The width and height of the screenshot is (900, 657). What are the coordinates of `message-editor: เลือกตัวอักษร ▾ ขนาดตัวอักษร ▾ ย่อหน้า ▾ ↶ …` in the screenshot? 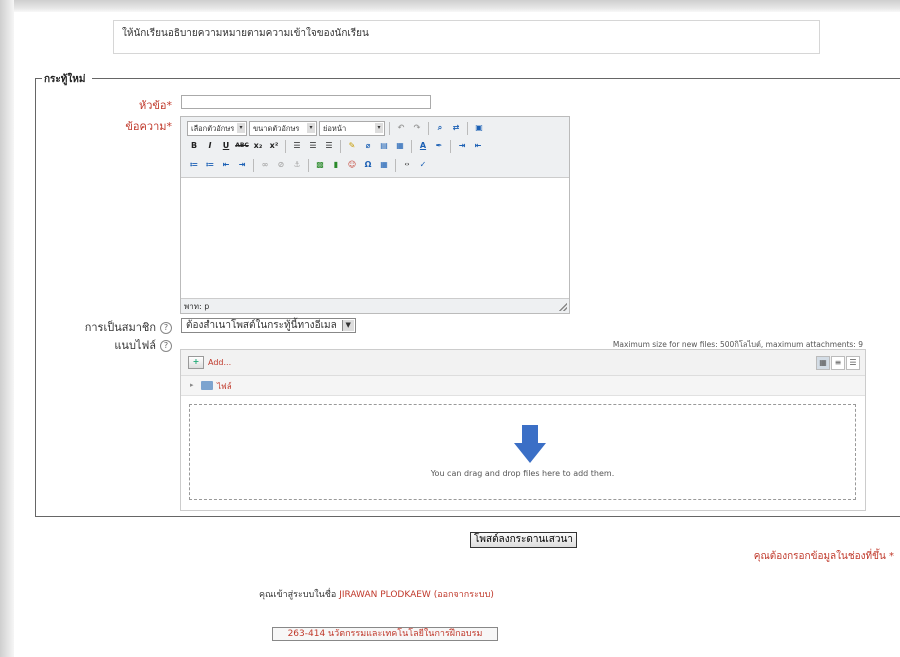 It's located at (375, 215).